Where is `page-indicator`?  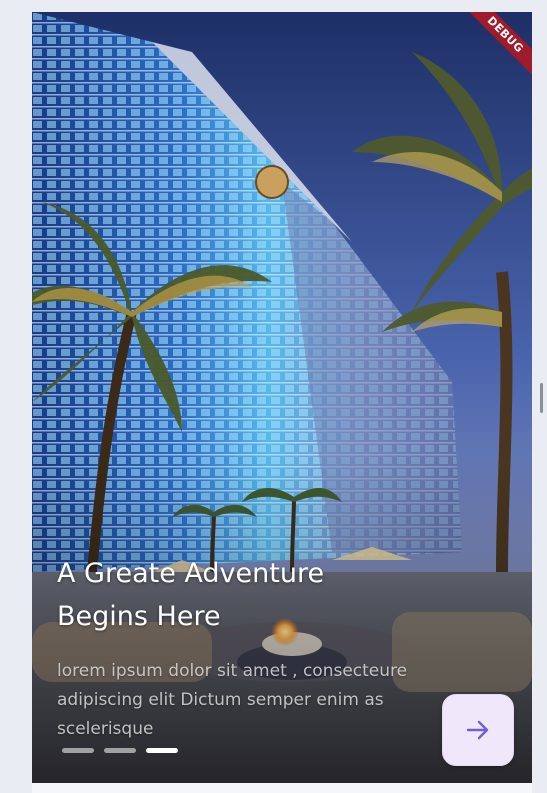 page-indicator is located at coordinates (120, 750).